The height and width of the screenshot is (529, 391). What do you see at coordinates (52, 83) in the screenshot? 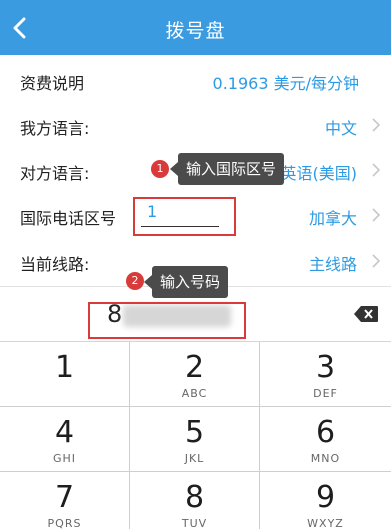
I see `rate-label: 资费说明` at bounding box center [52, 83].